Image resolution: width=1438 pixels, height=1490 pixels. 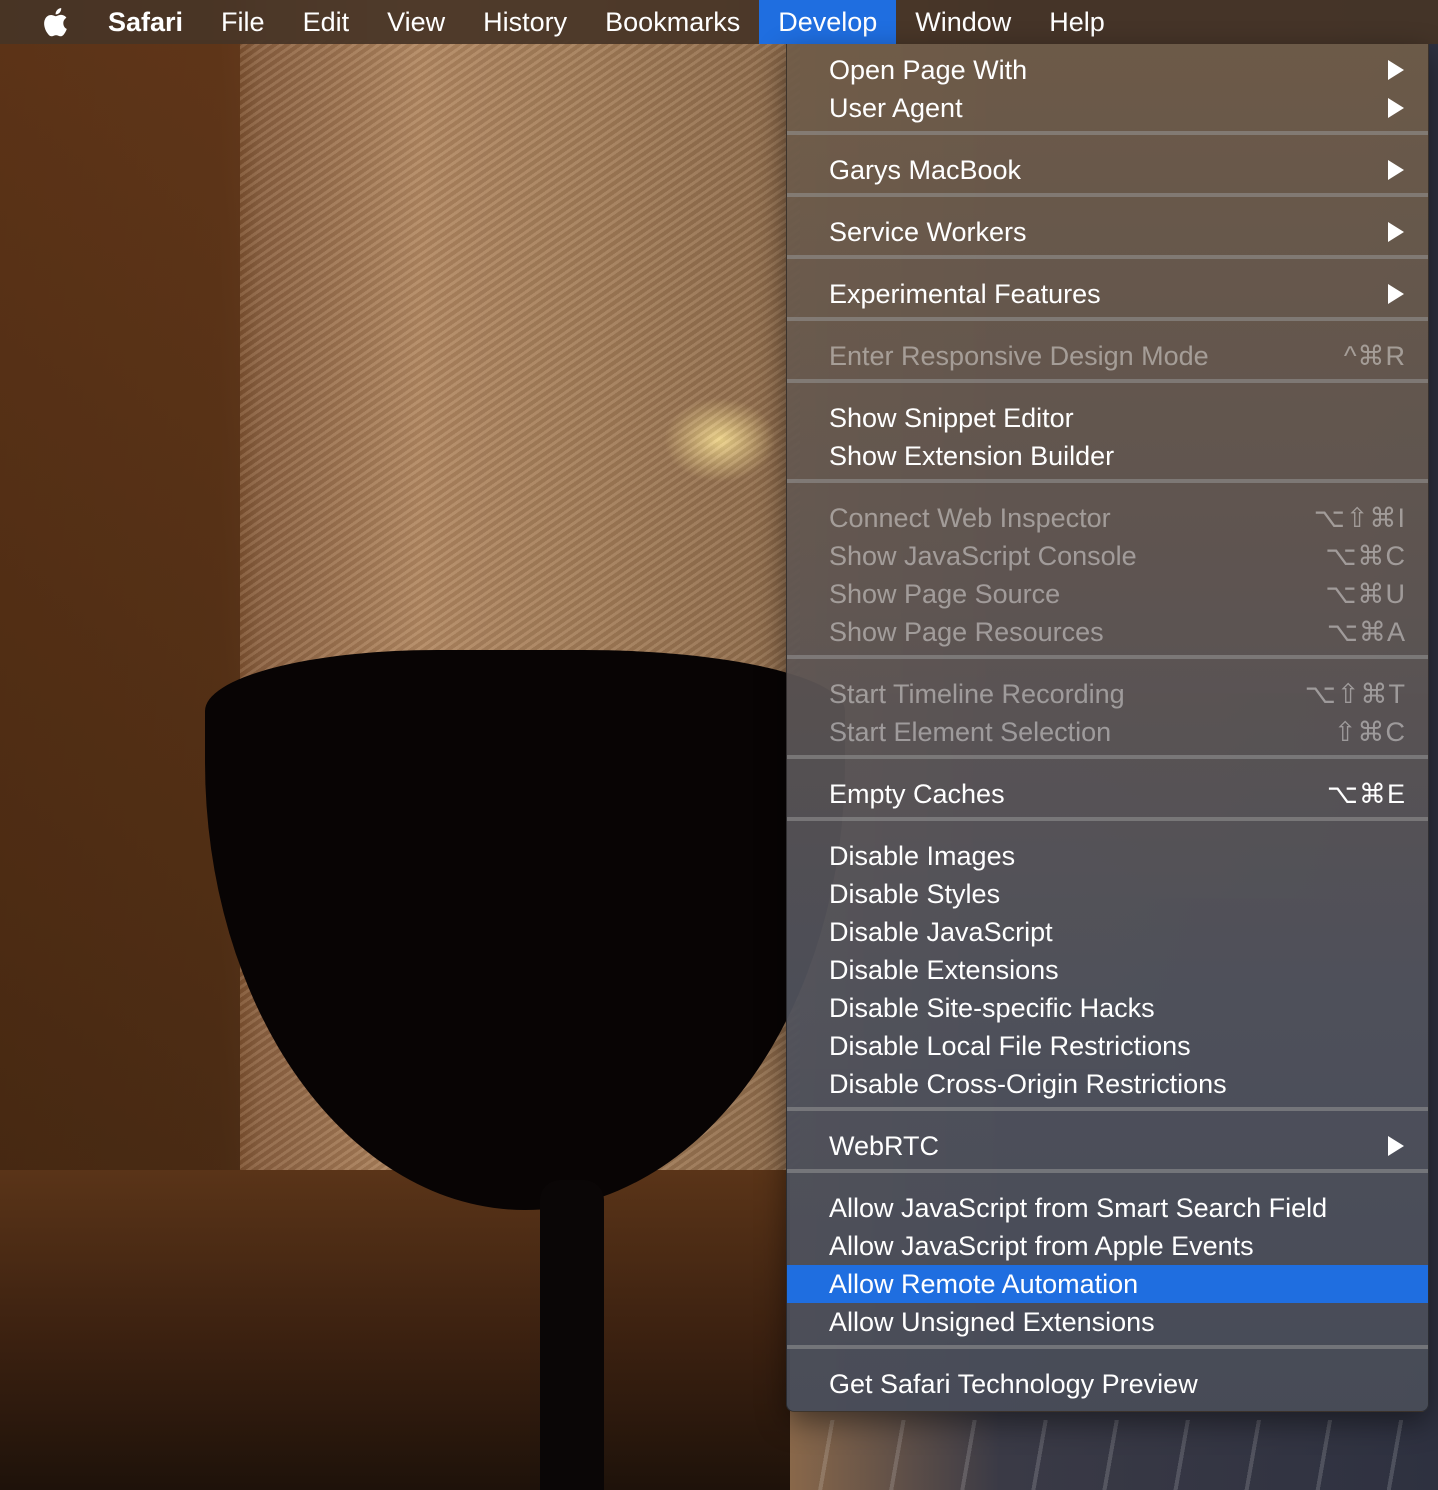 I want to click on menubar-file: File, so click(x=243, y=22).